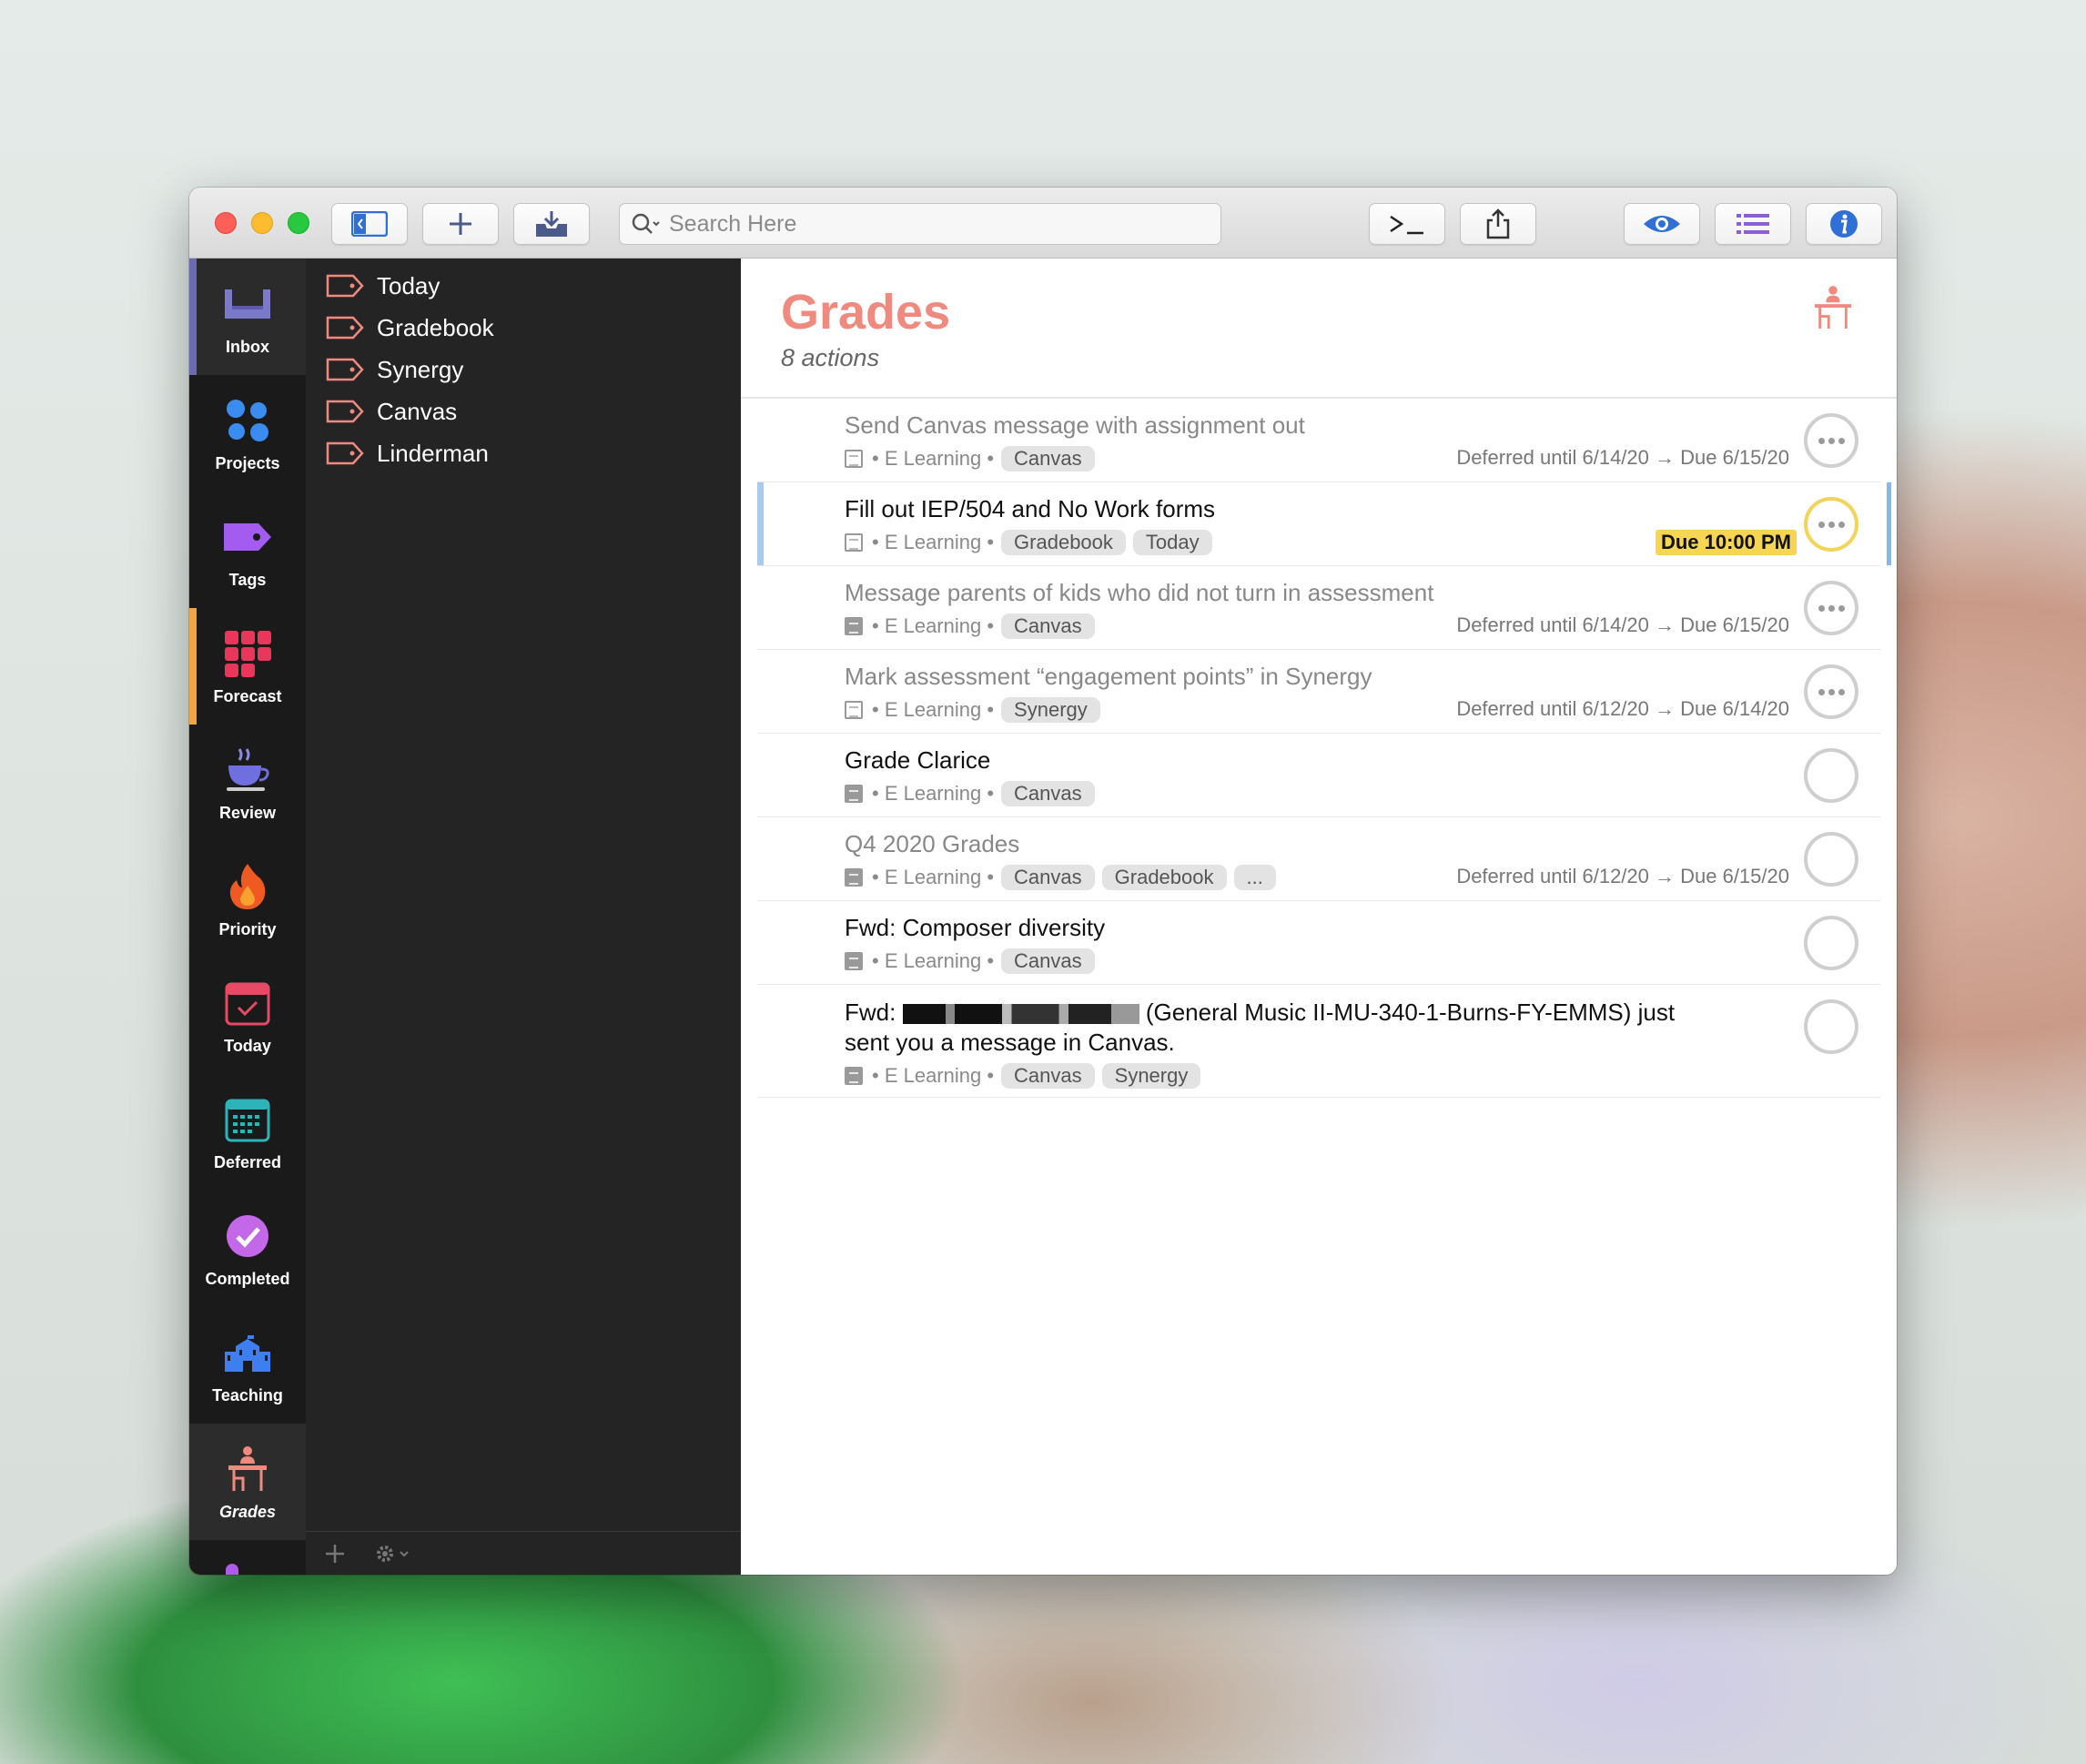 This screenshot has width=2086, height=1764. I want to click on plus-icon, so click(460, 224).